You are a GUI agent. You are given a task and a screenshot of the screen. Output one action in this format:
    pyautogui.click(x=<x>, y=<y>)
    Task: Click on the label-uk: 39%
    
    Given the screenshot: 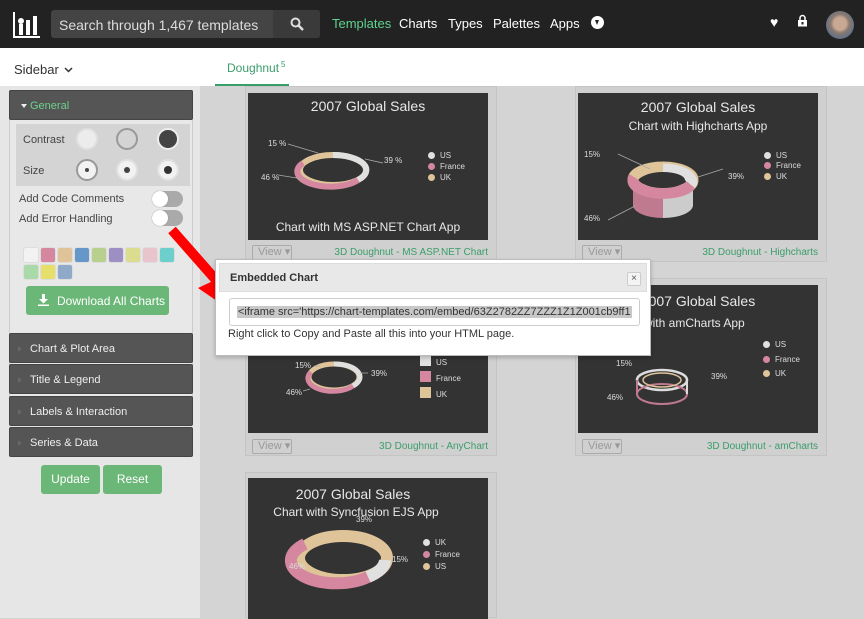 What is the action you would take?
    pyautogui.click(x=364, y=519)
    